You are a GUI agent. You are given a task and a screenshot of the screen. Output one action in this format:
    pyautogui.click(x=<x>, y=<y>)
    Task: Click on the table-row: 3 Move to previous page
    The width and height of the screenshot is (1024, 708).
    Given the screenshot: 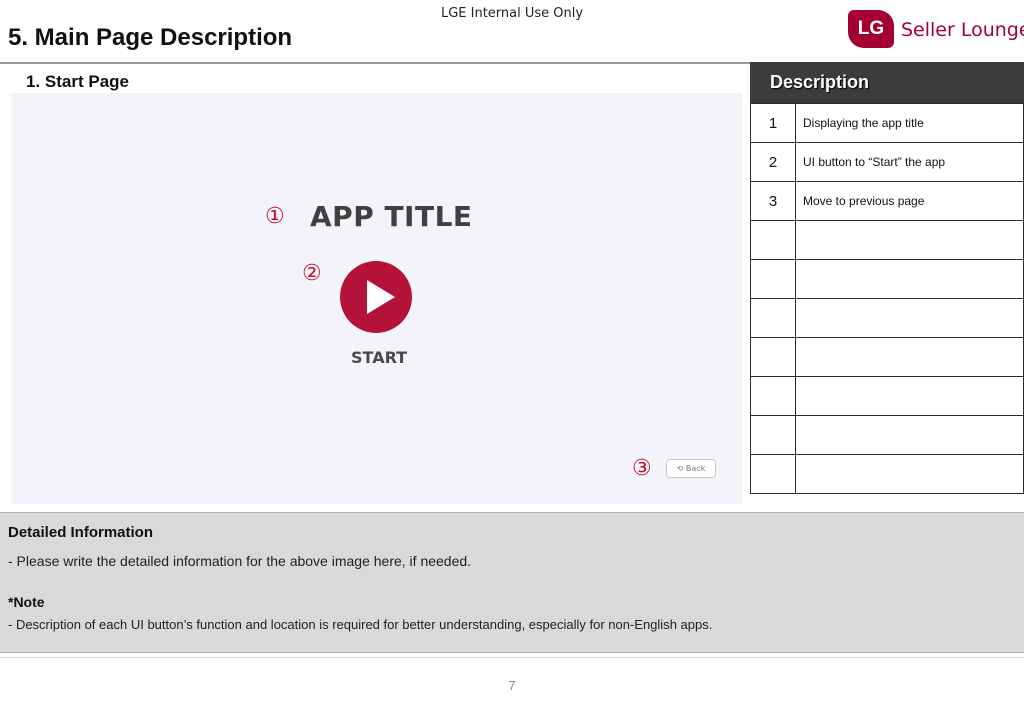 What is the action you would take?
    pyautogui.click(x=887, y=201)
    